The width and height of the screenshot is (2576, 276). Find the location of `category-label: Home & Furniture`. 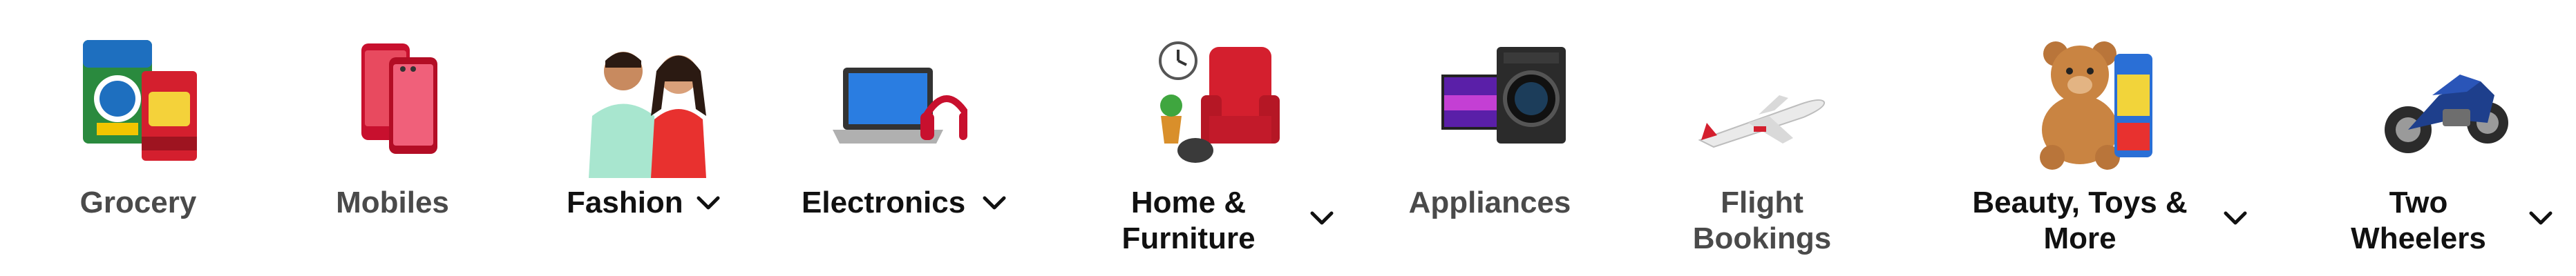

category-label: Home & Furniture is located at coordinates (1188, 221).